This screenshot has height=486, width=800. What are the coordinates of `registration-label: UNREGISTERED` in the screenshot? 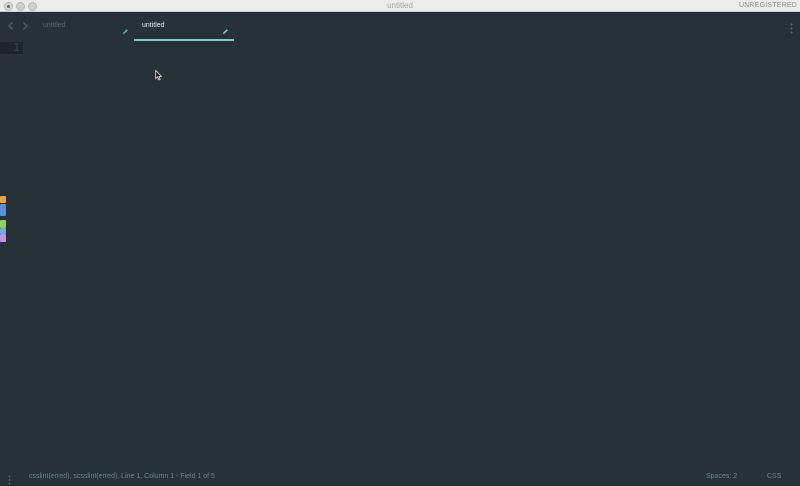 It's located at (767, 5).